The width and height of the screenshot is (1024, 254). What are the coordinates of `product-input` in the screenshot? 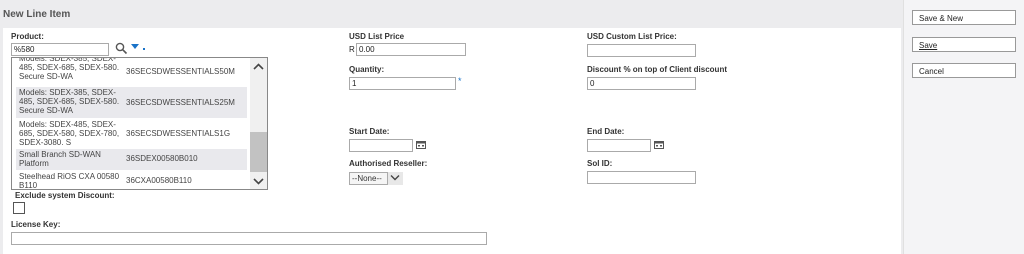 It's located at (60, 49).